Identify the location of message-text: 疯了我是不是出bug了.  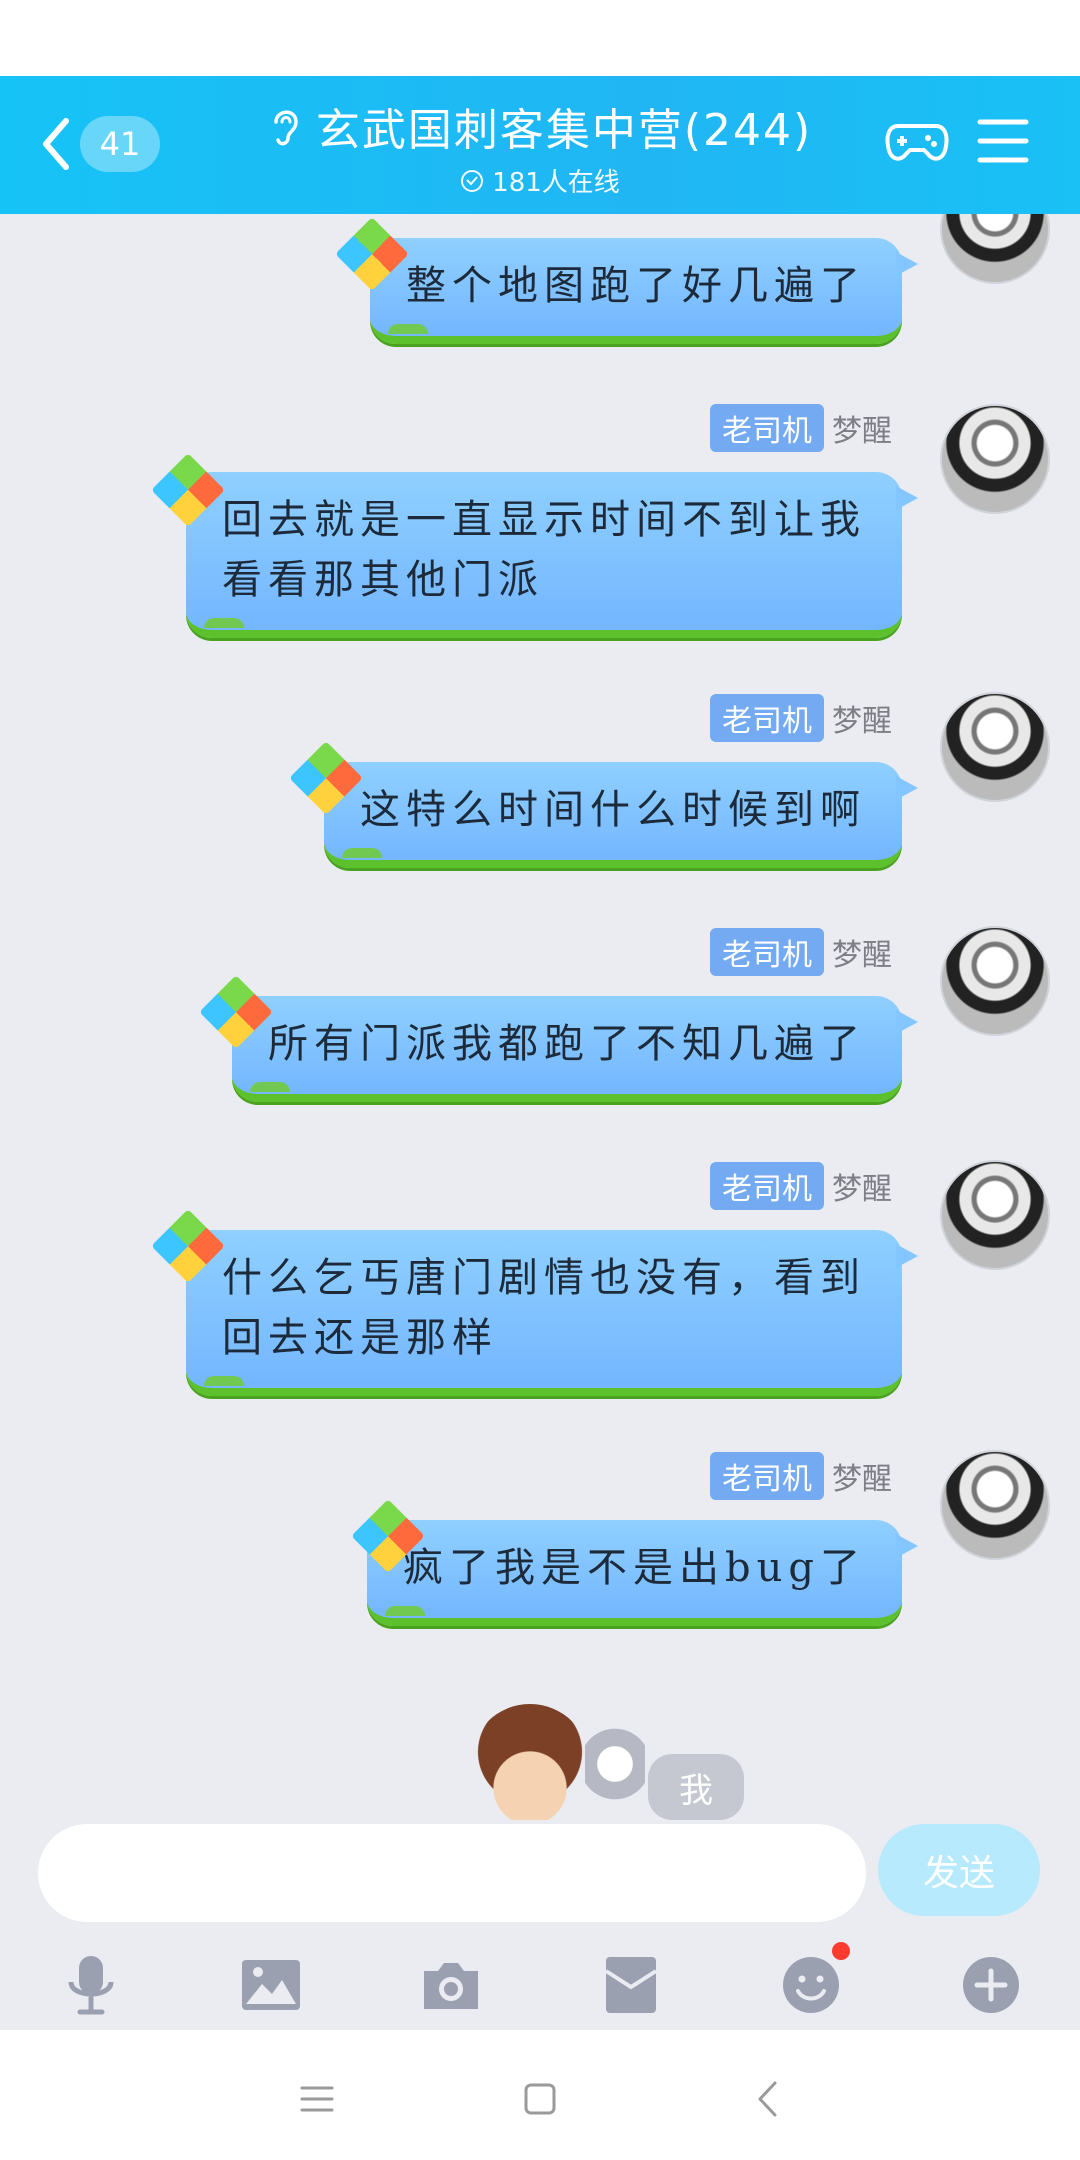
(634, 1568).